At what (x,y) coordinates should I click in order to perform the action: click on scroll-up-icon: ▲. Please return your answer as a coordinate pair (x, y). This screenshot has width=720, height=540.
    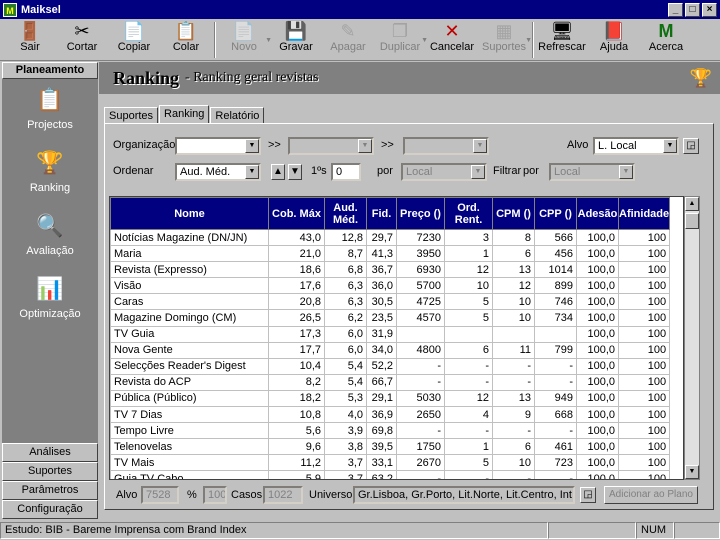
    Looking at the image, I should click on (692, 204).